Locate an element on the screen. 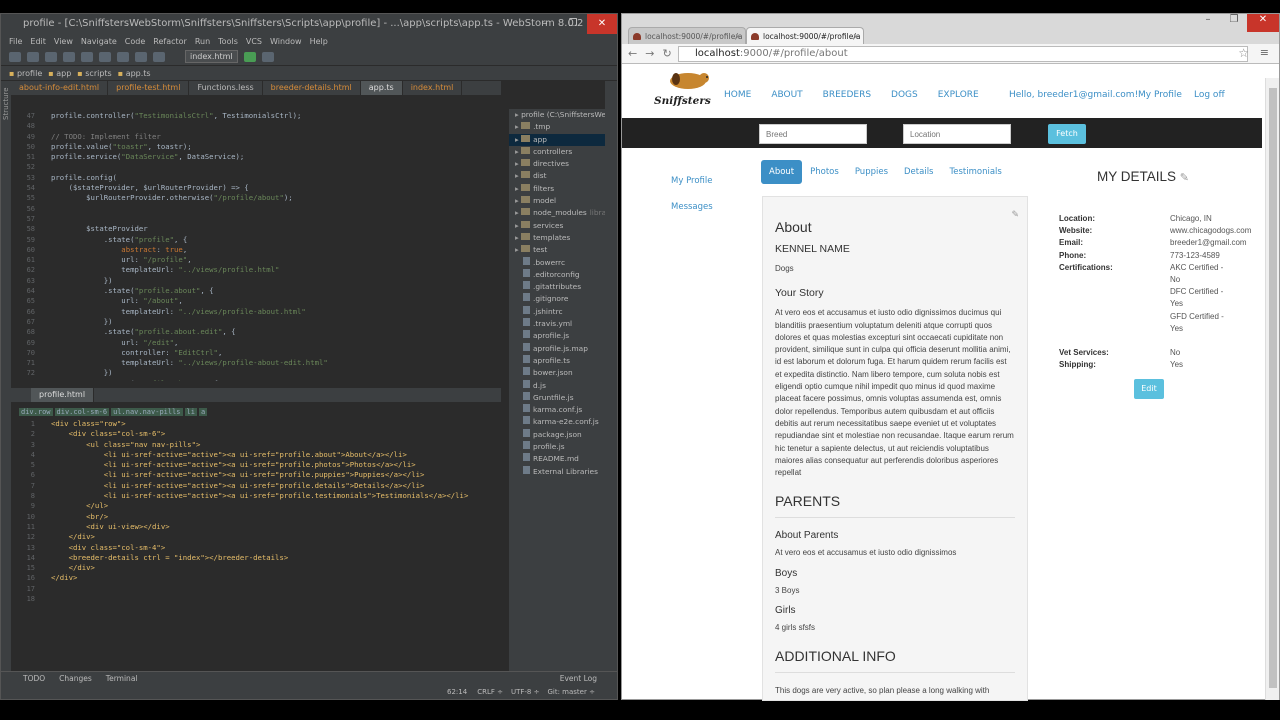 The height and width of the screenshot is (720, 1280). nav-about: ABOUT is located at coordinates (786, 95).